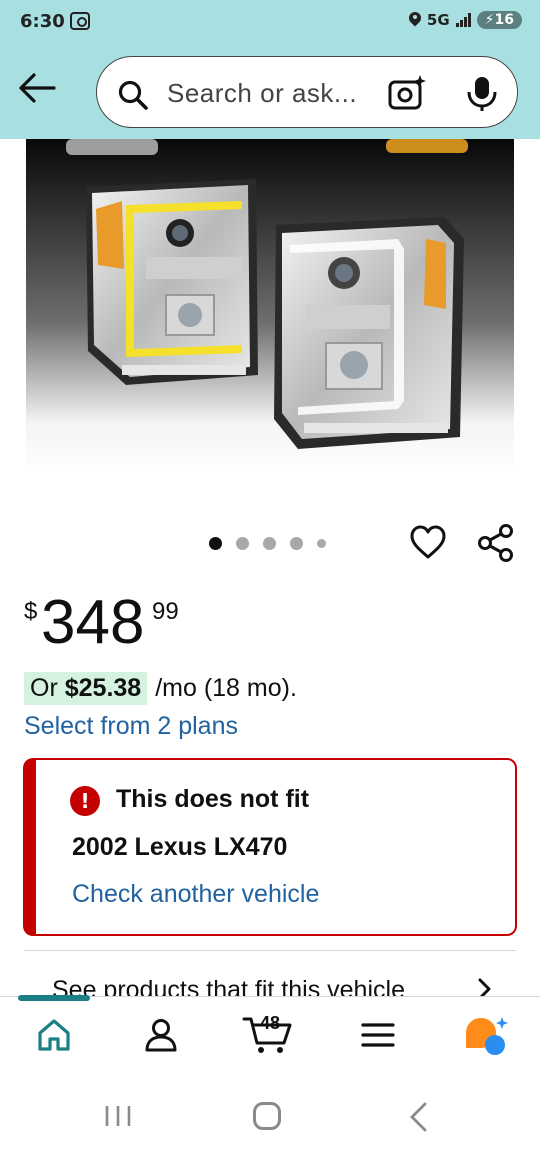 This screenshot has width=540, height=1158. I want to click on installment-highlight: Or $25.38, so click(86, 688).